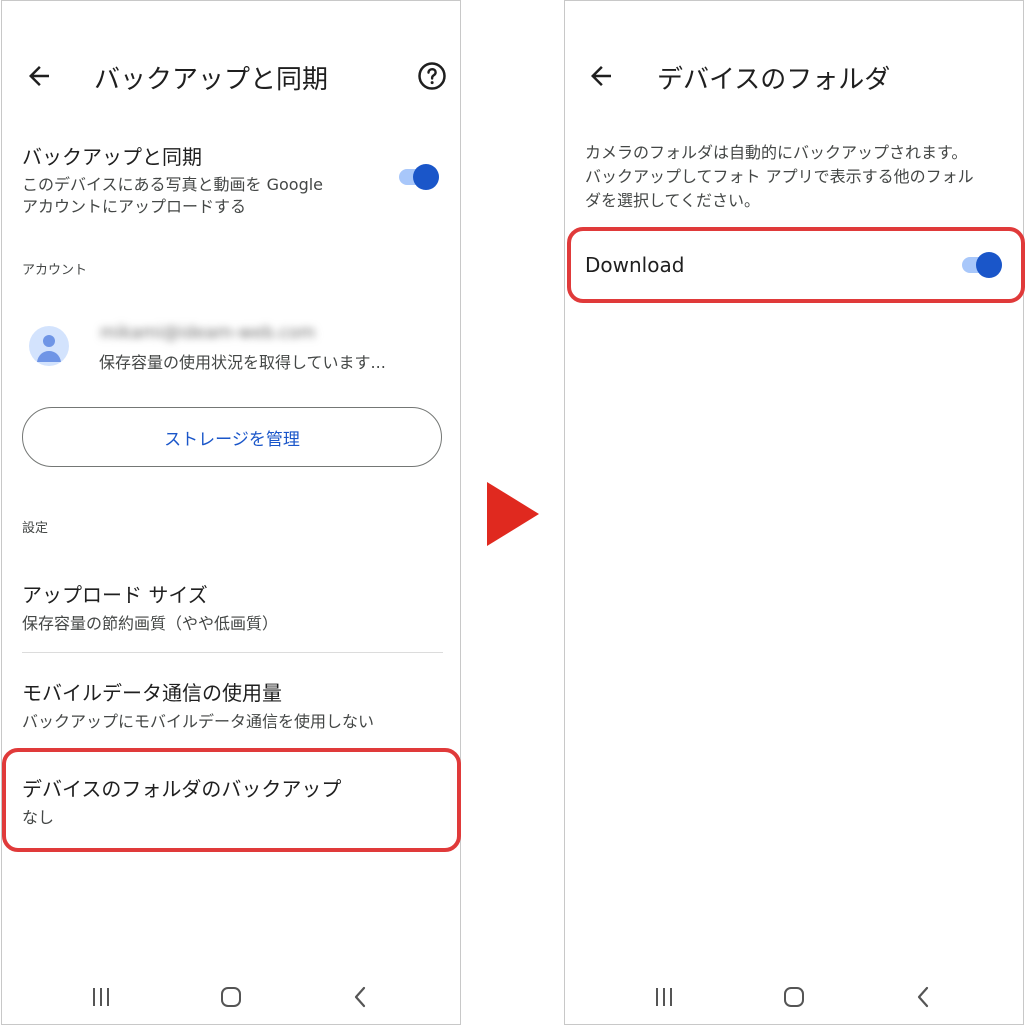  I want to click on backup-sync-title: バックアップと同期, so click(112, 157).